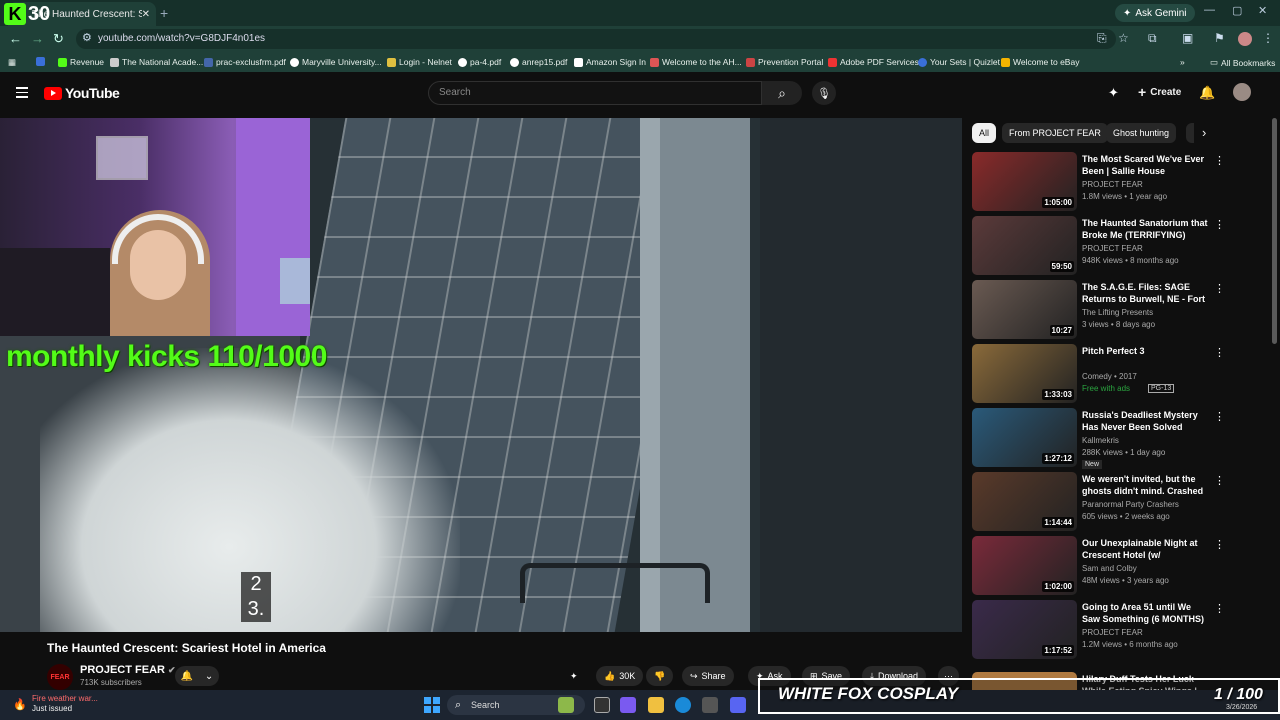 This screenshot has width=1280, height=720. Describe the element at coordinates (146, 14) in the screenshot. I see `close-tab-icon: ✕` at that location.